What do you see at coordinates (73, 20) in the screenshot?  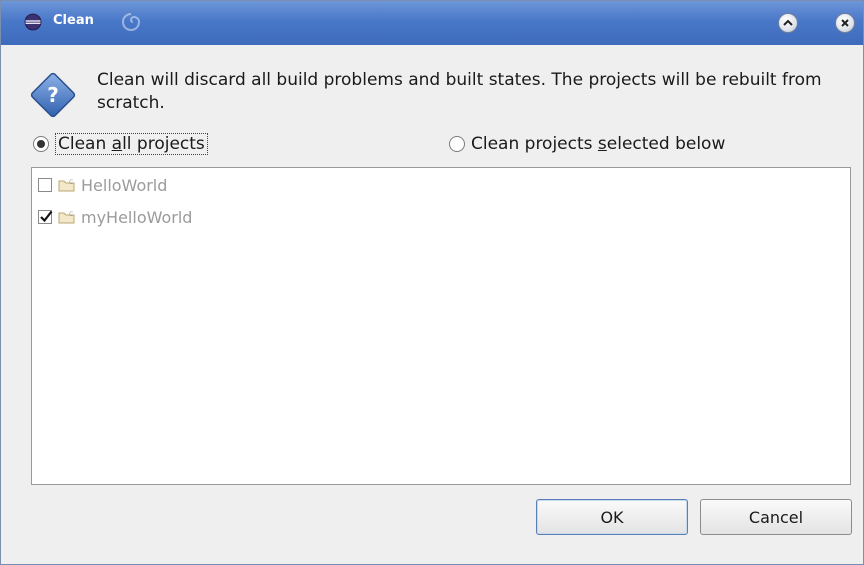 I see `window-title: Clean` at bounding box center [73, 20].